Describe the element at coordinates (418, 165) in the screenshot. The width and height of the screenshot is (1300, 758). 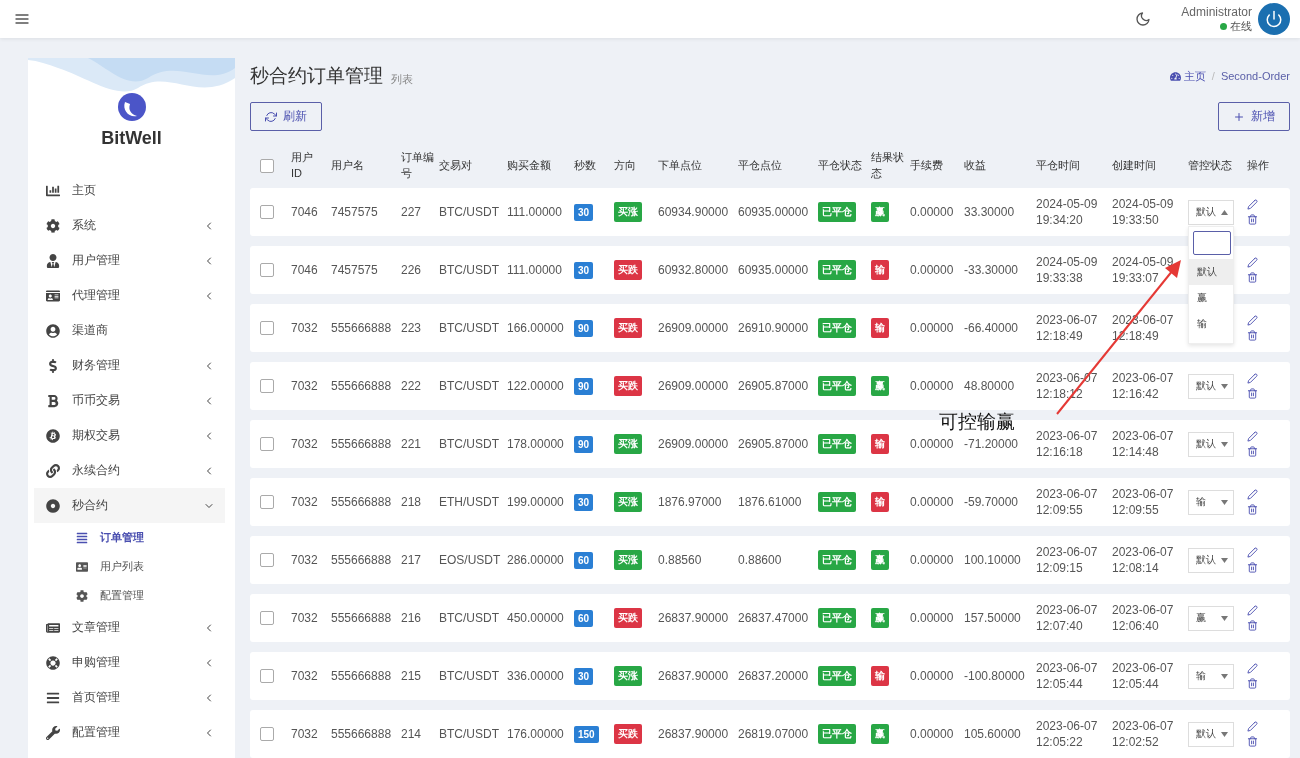
I see `column-header: 订单编号` at that location.